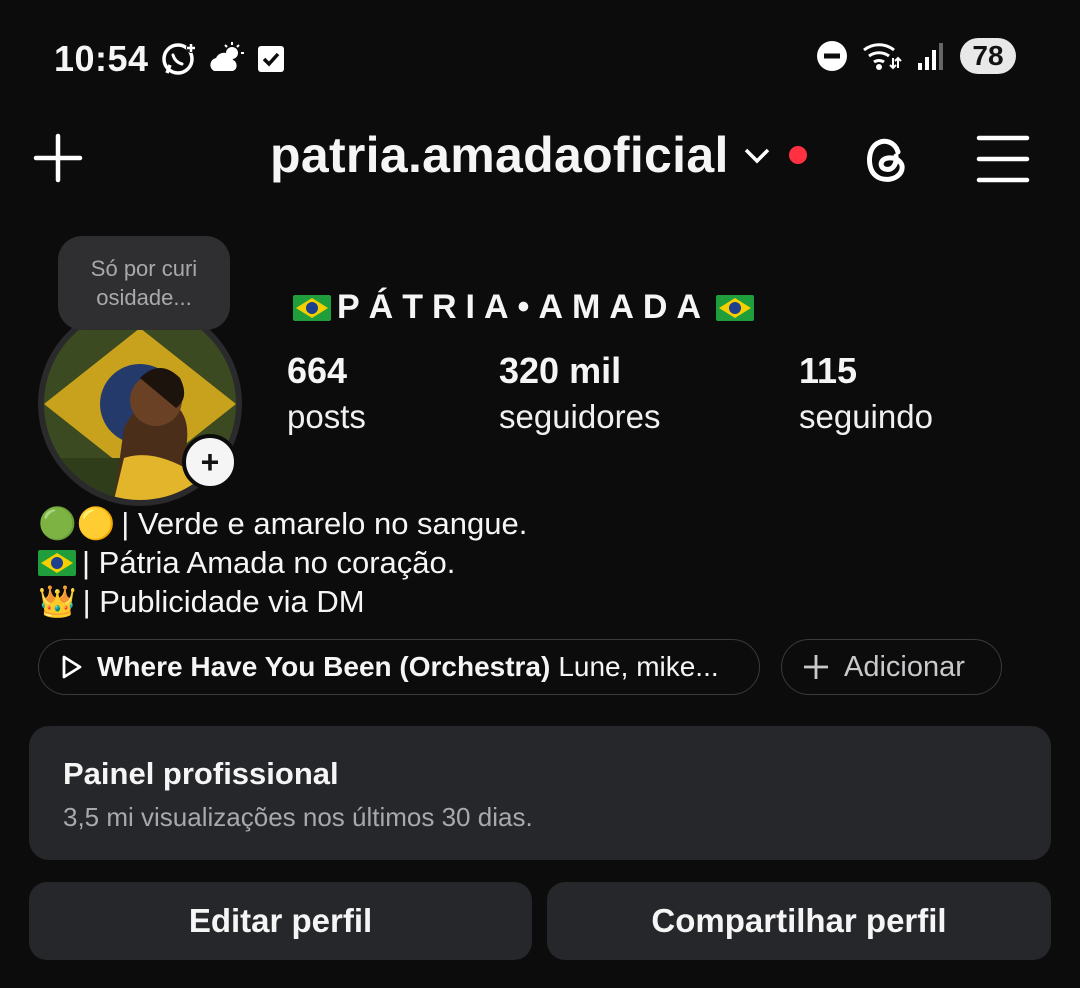 Image resolution: width=1080 pixels, height=988 pixels. Describe the element at coordinates (72, 667) in the screenshot. I see `play-icon` at that location.